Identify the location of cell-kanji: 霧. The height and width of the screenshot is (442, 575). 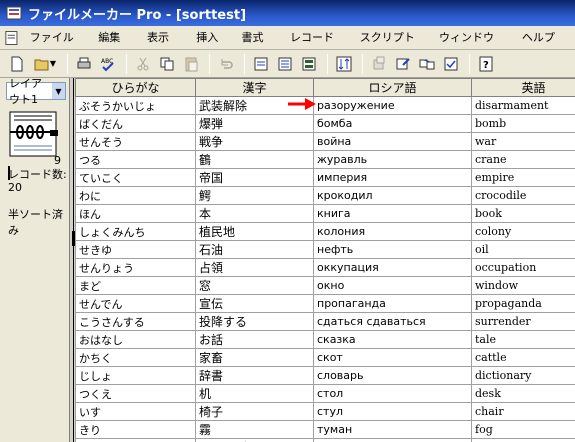
(254, 429).